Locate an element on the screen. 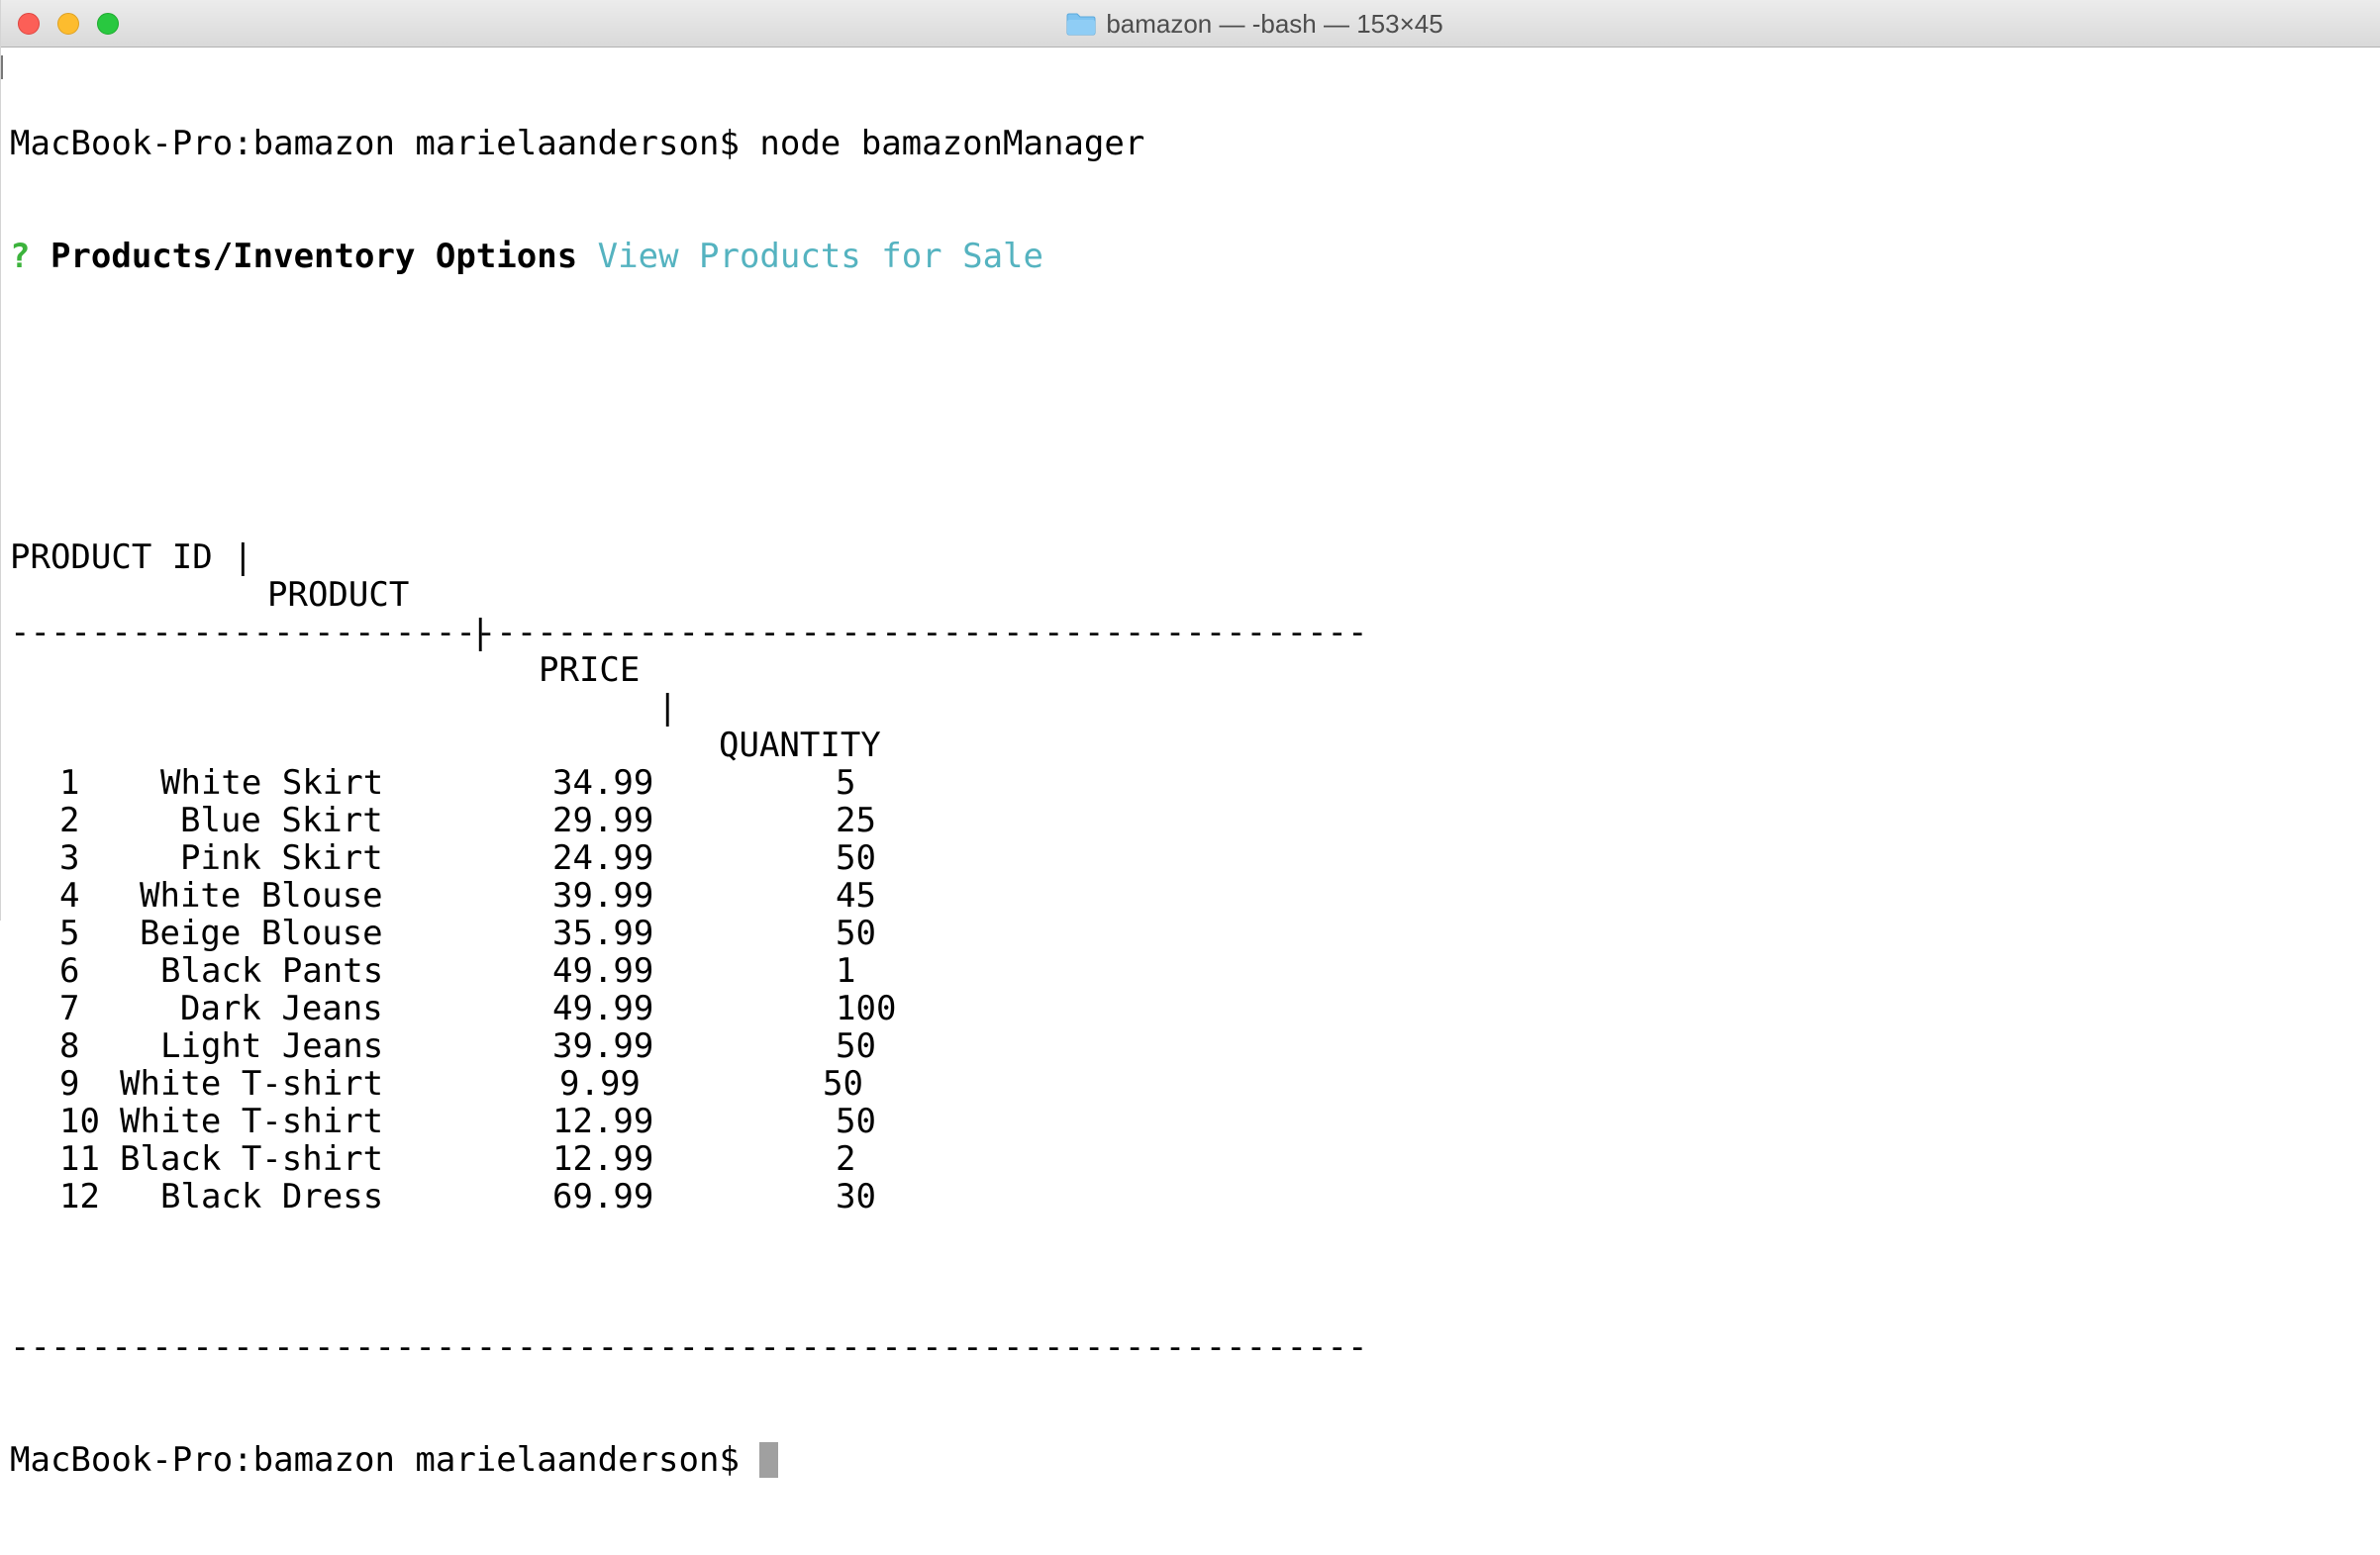 The width and height of the screenshot is (2380, 1555). command-text: node bamazonManager is located at coordinates (952, 143).